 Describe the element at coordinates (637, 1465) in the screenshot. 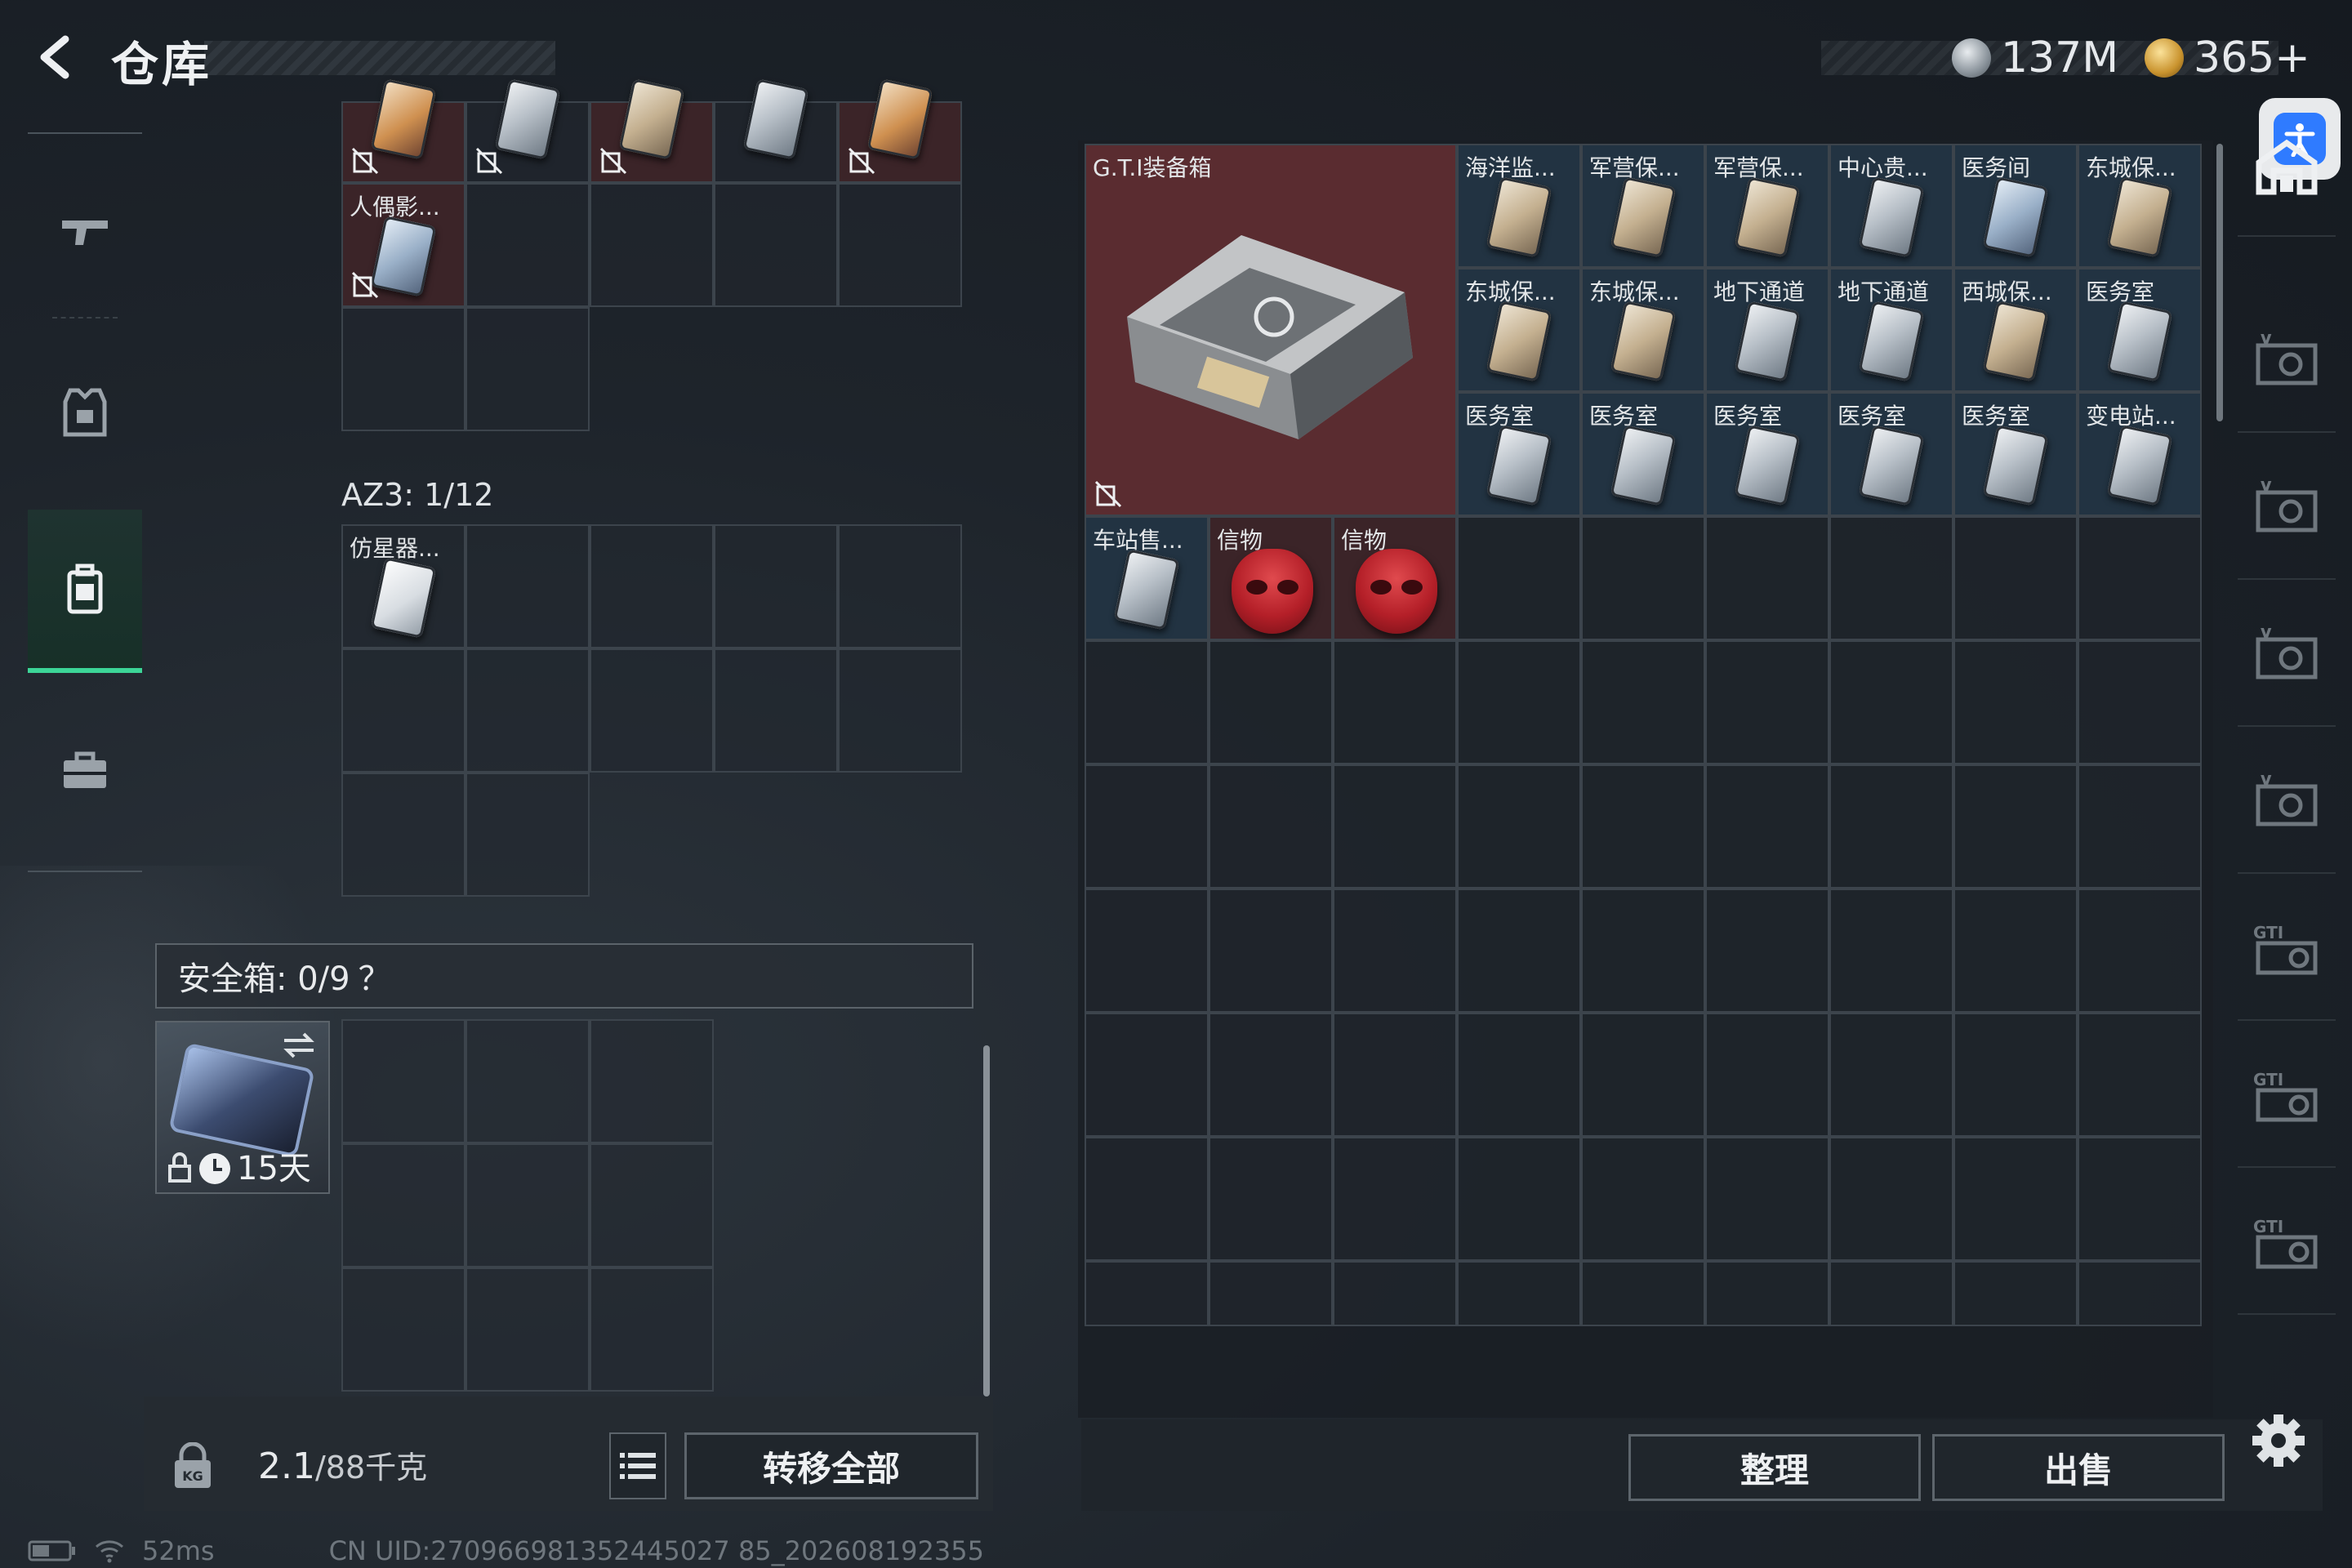

I see `list-view-button` at that location.